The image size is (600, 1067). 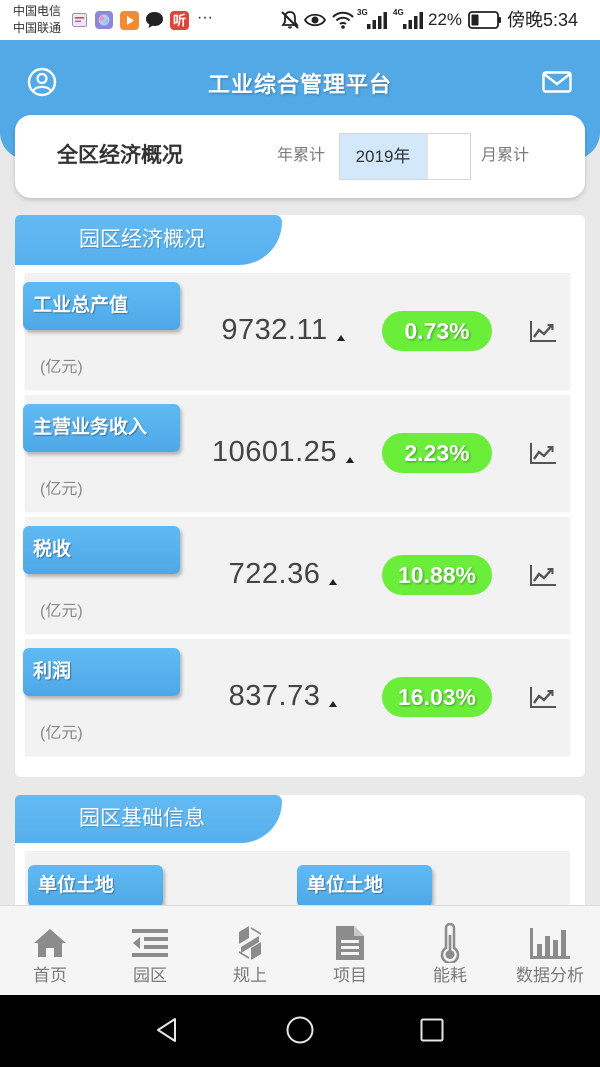 I want to click on year-selector-blank, so click(x=448, y=156).